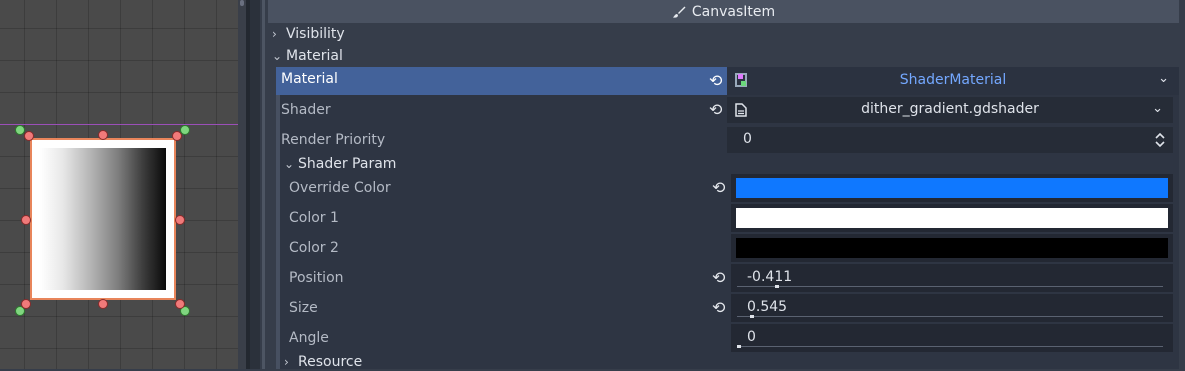  I want to click on override-color-swatch, so click(952, 188).